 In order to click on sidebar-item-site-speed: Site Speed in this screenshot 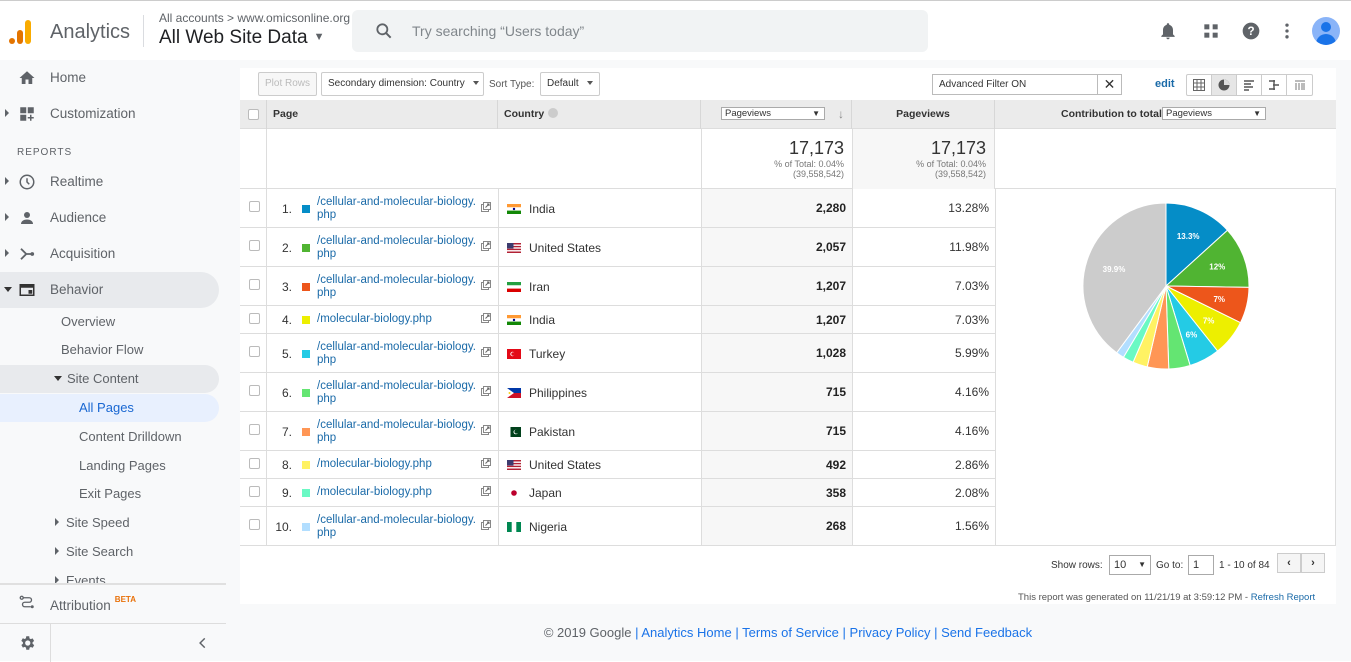, I will do `click(137, 523)`.